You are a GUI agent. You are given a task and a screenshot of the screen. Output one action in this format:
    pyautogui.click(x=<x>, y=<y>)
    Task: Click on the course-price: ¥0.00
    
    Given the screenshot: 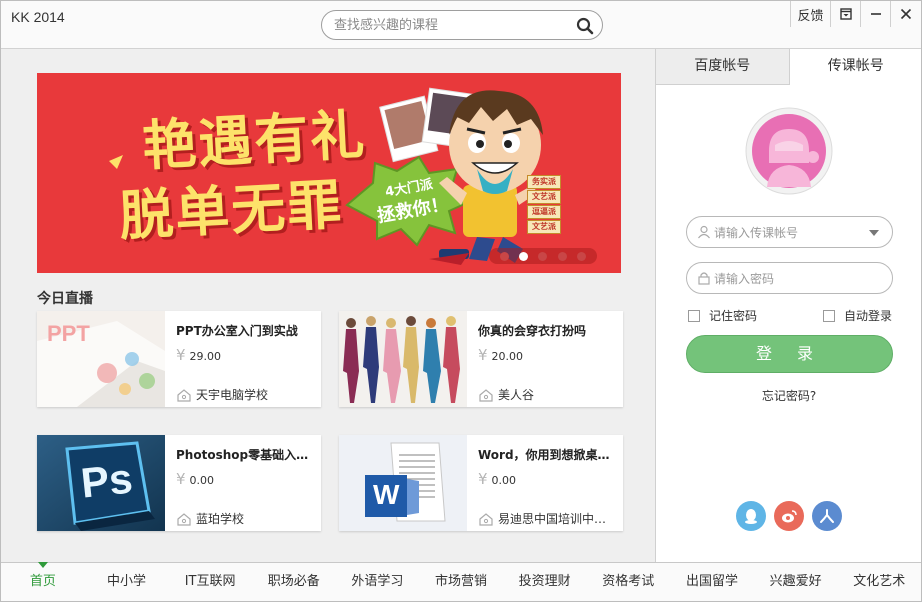 What is the action you would take?
    pyautogui.click(x=497, y=479)
    